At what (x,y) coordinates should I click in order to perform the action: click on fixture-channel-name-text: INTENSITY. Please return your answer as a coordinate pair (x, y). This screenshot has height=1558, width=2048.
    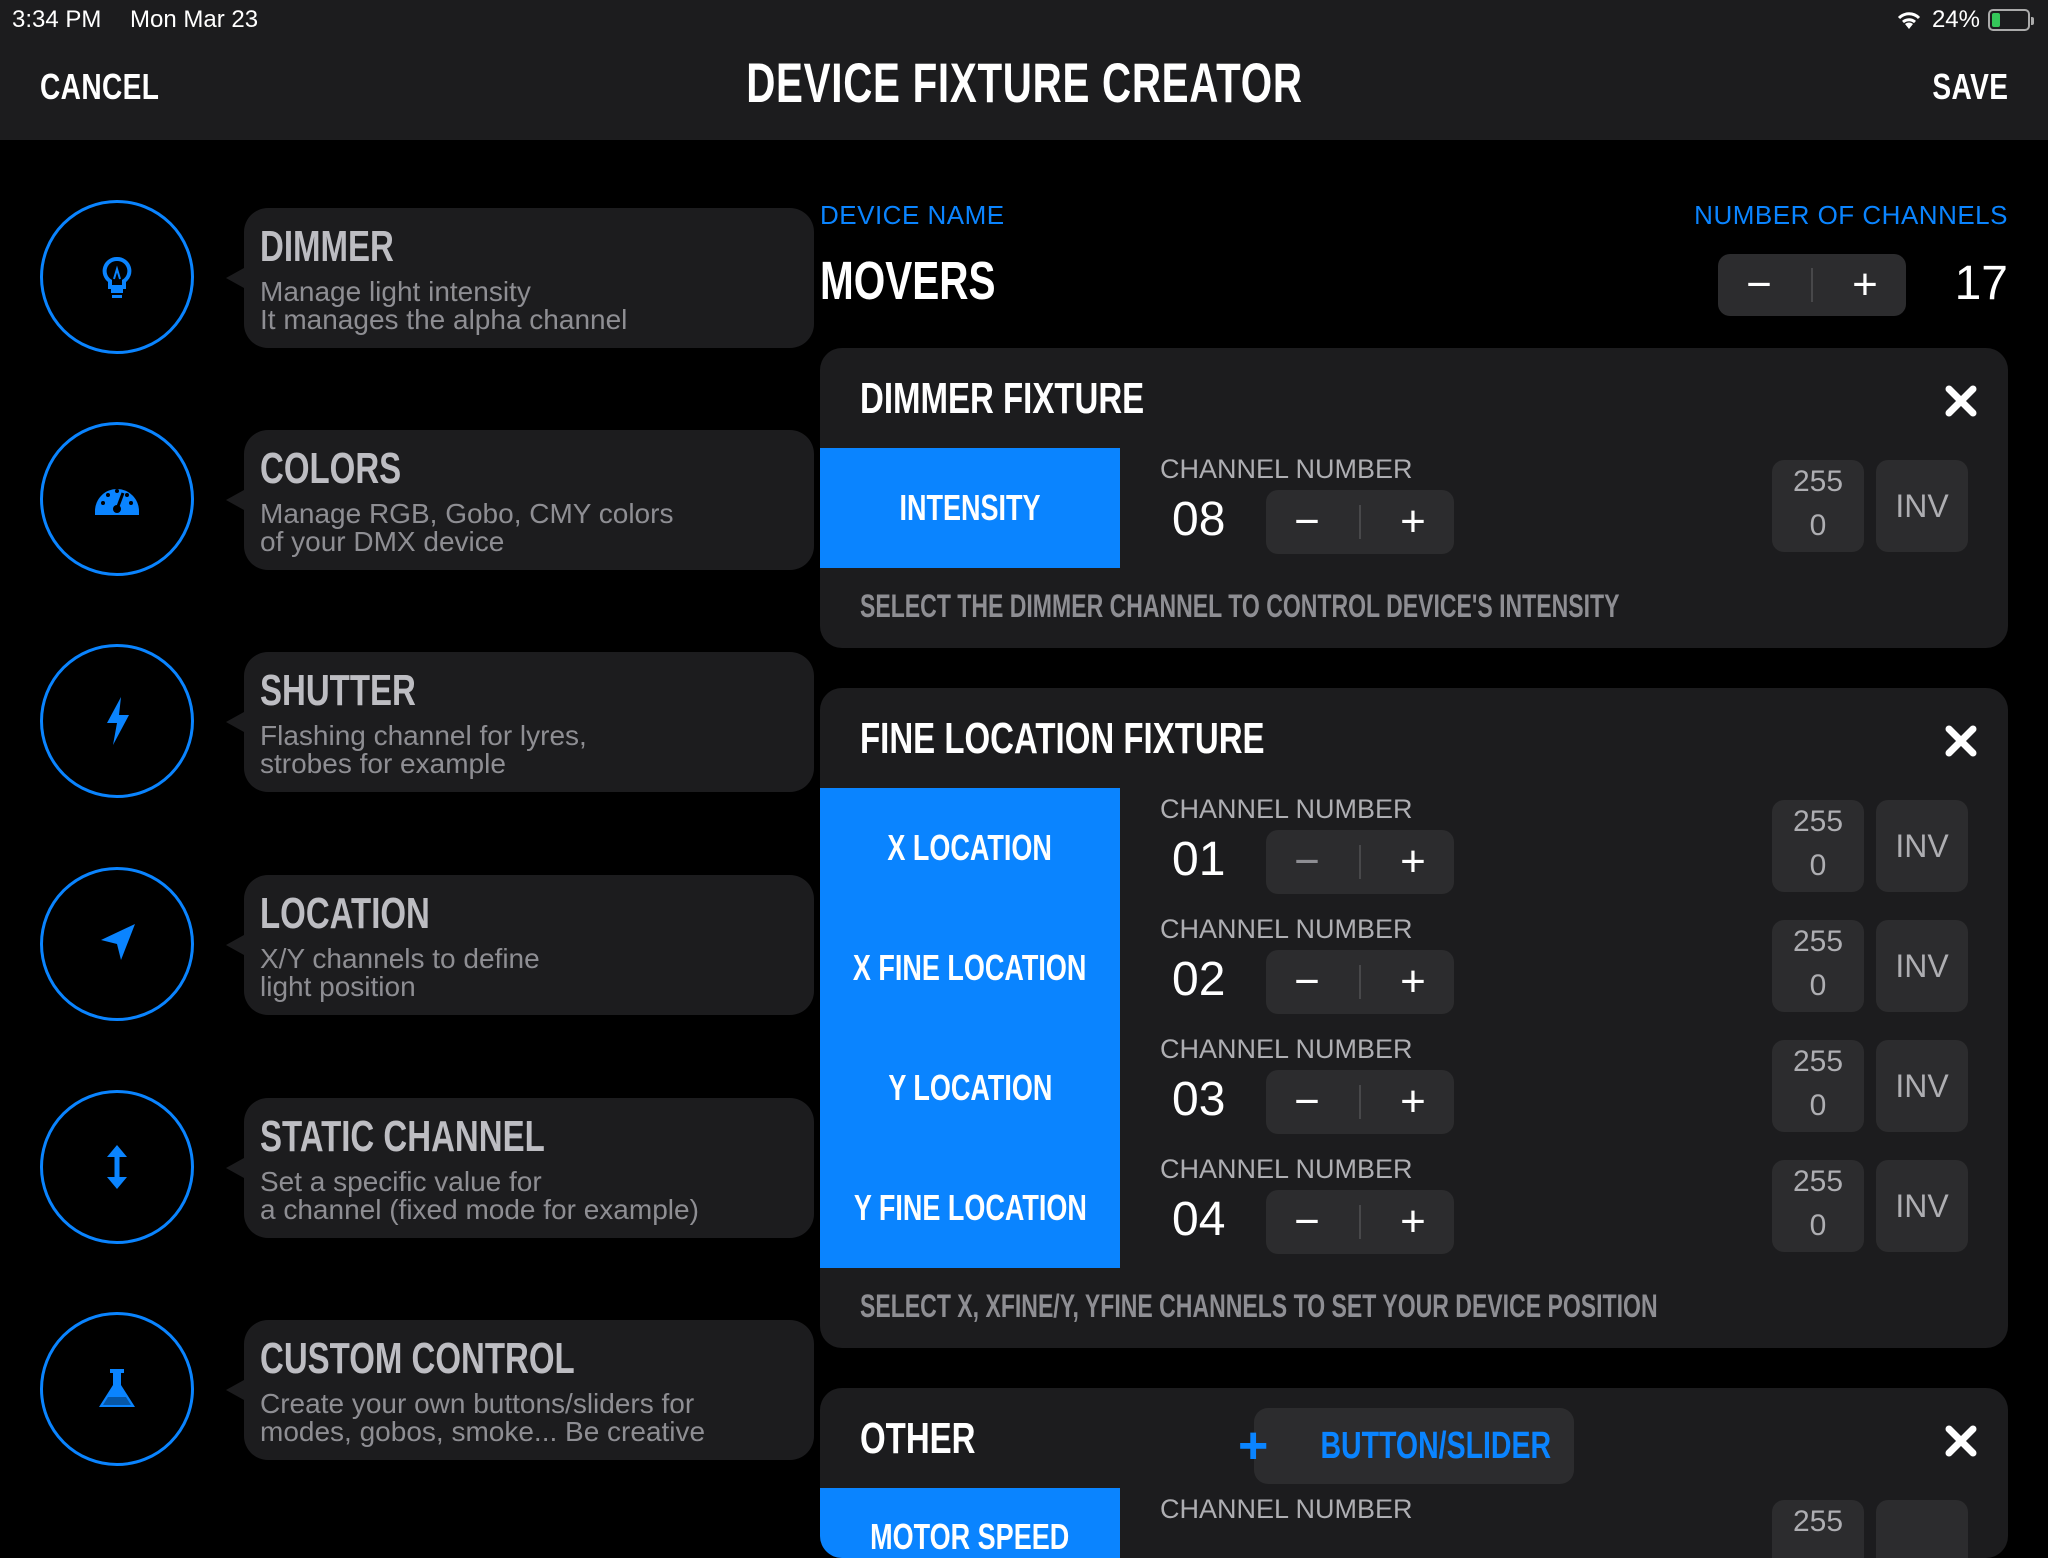
    Looking at the image, I should click on (970, 507).